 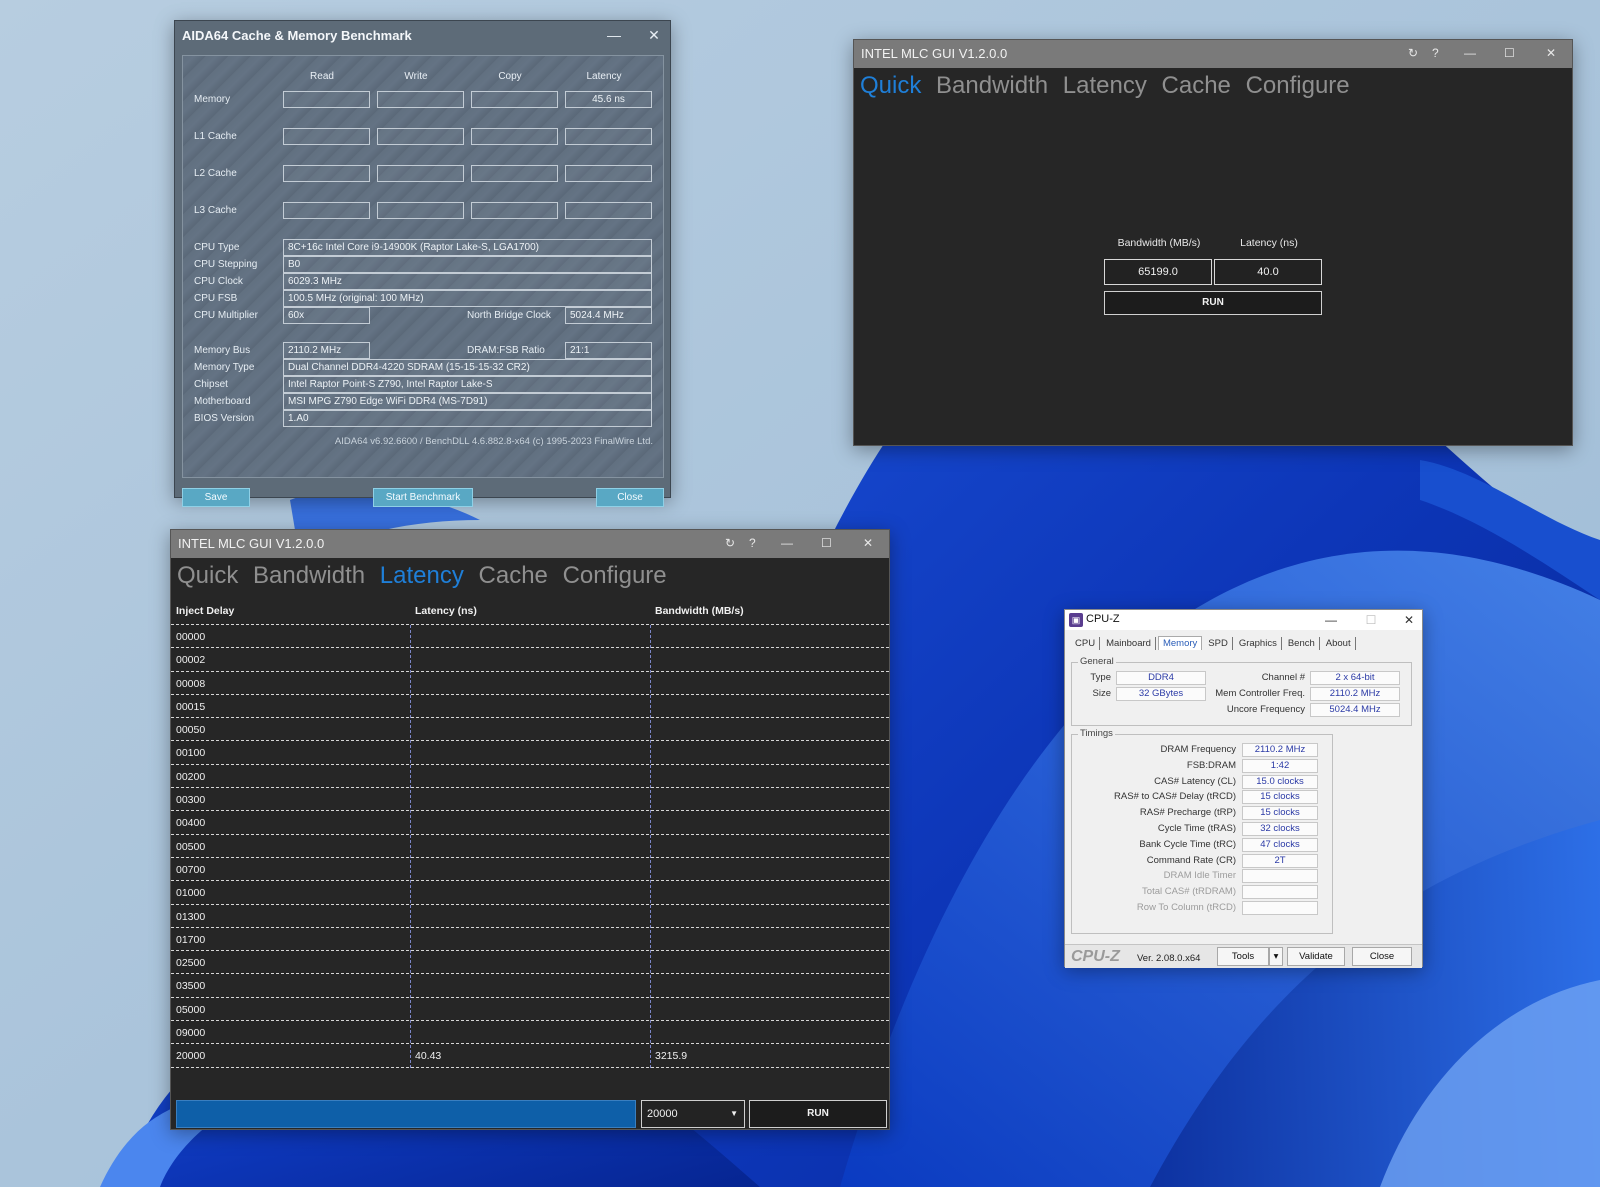 I want to click on tab-about: About, so click(x=1339, y=643).